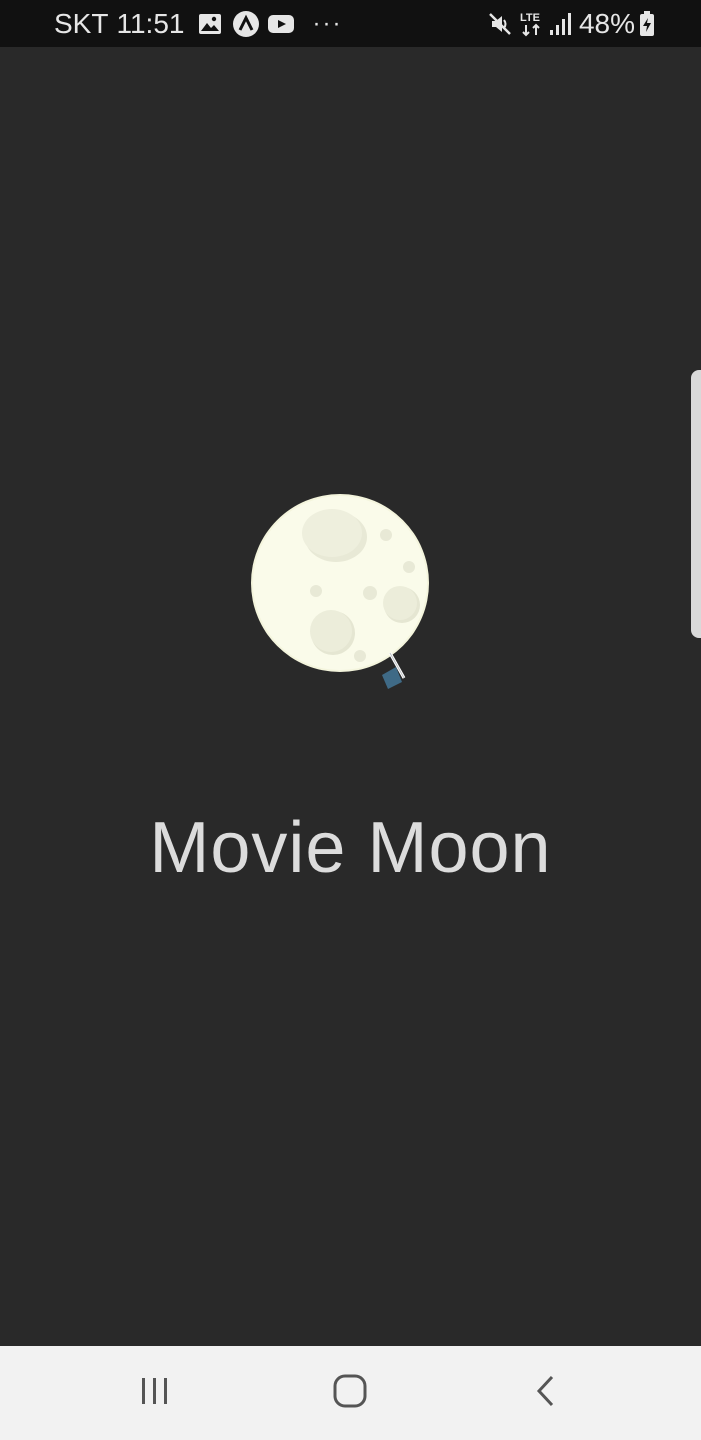  What do you see at coordinates (210, 24) in the screenshot?
I see `gallery-icon` at bounding box center [210, 24].